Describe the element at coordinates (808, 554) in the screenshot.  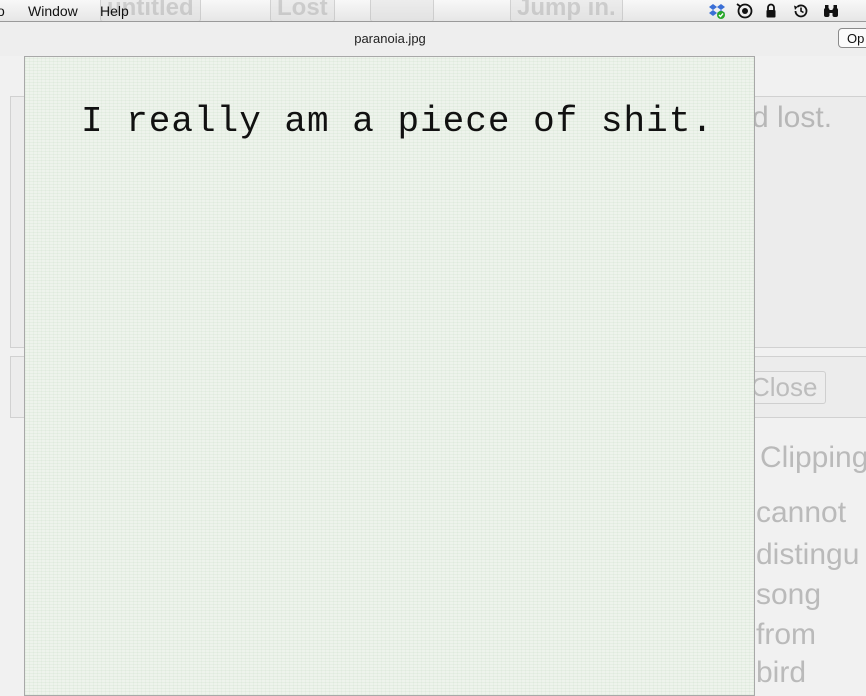
I see `background-text-line: distingu` at that location.